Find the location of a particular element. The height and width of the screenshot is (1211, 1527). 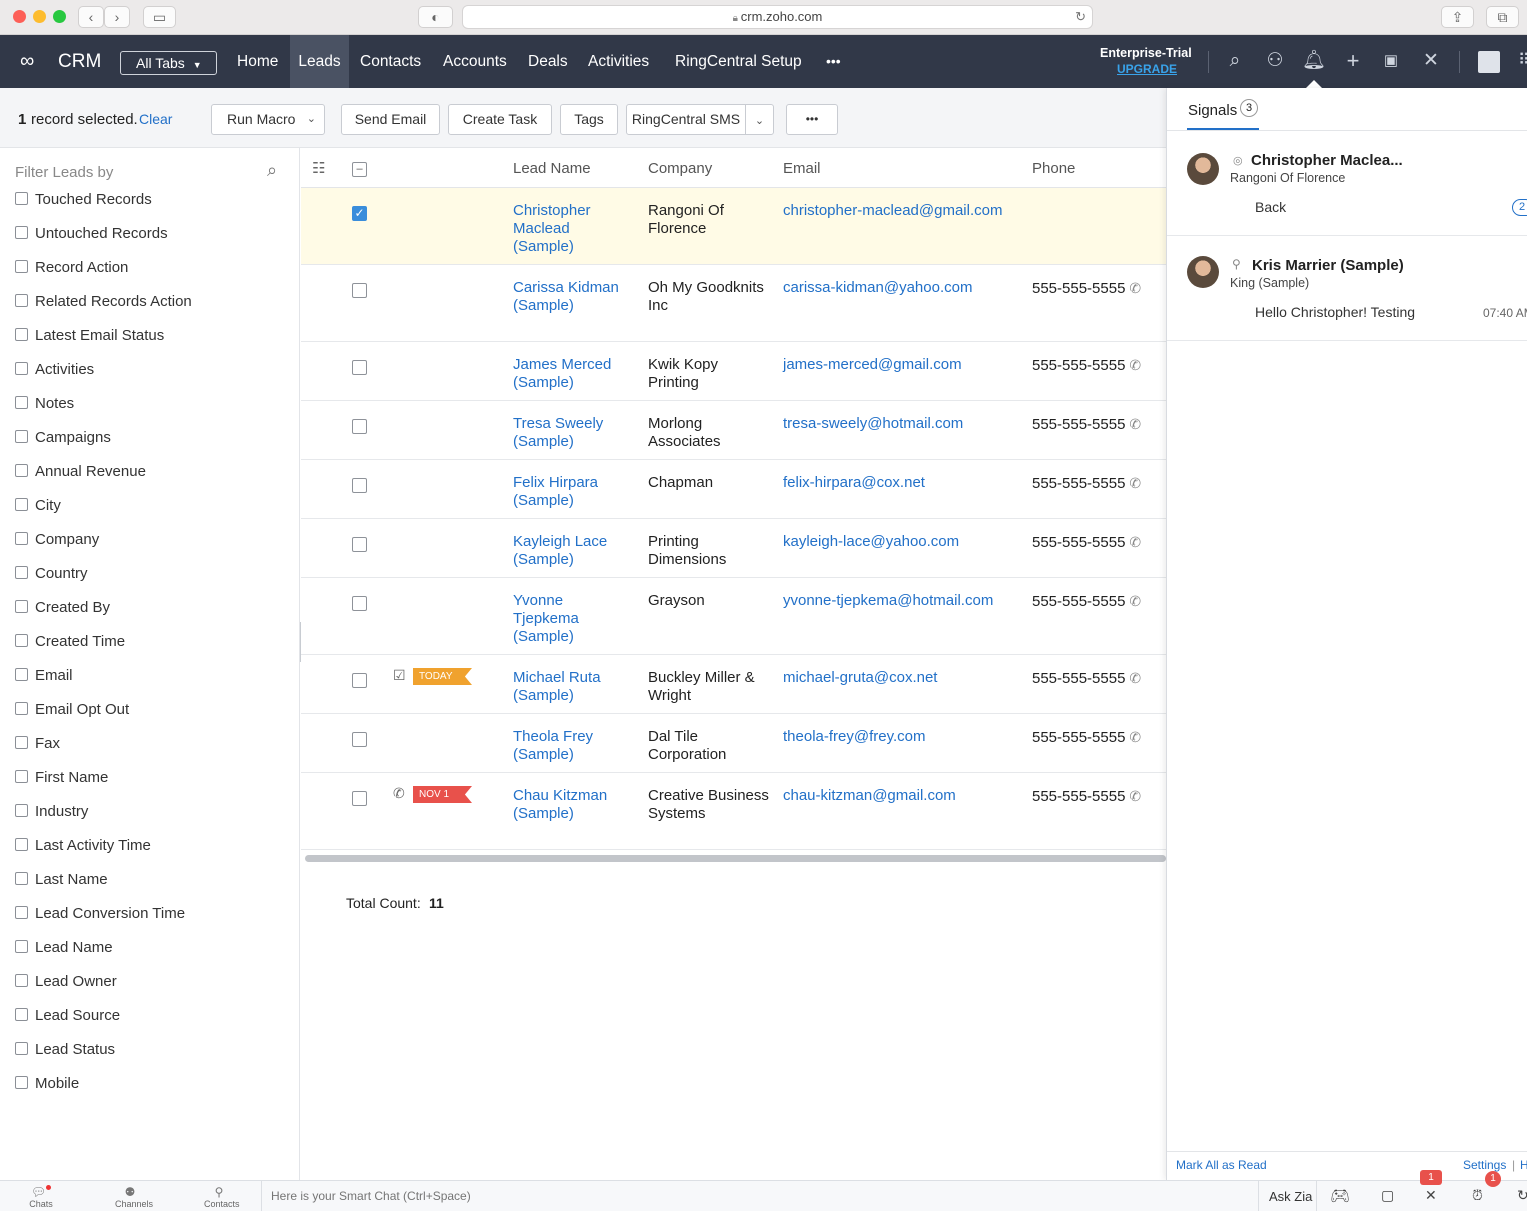

filter-item: Lead Source is located at coordinates (67, 1016).